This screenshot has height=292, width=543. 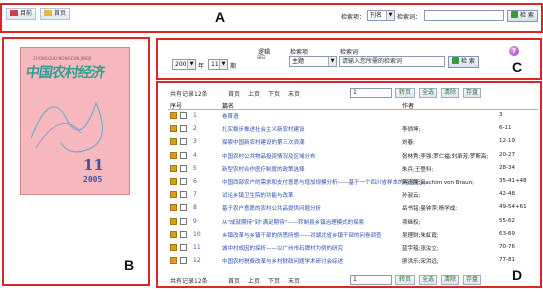 What do you see at coordinates (261, 58) in the screenshot?
I see `logic-add-remove-buttons: ⊞⊟` at bounding box center [261, 58].